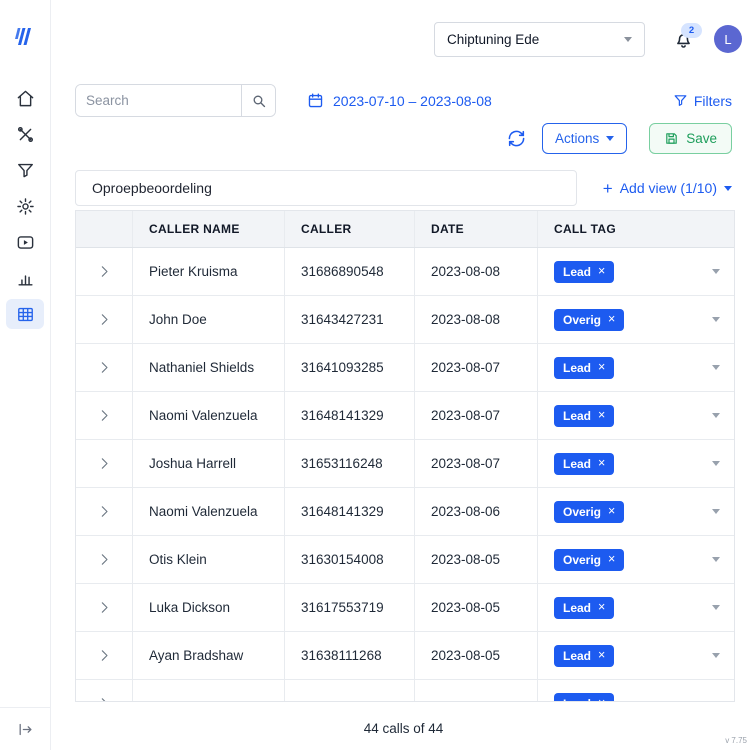 The image size is (750, 750). Describe the element at coordinates (712, 100) in the screenshot. I see `filters-label: Filters` at that location.